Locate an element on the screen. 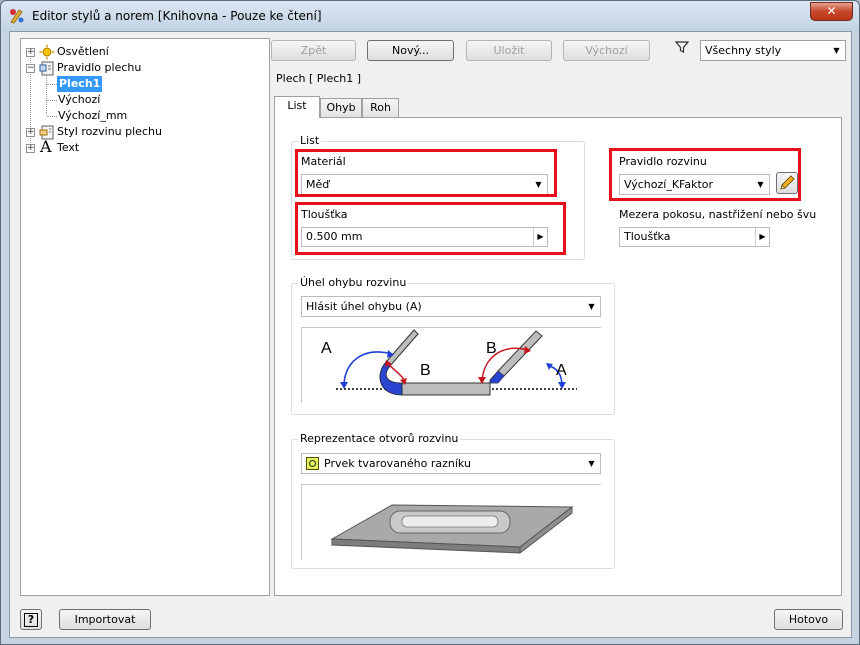  label-b-left: B is located at coordinates (425, 370).